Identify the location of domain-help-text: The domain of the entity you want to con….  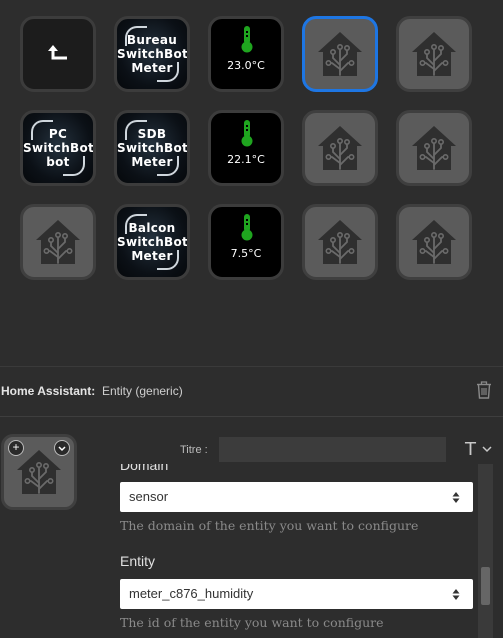
(269, 525).